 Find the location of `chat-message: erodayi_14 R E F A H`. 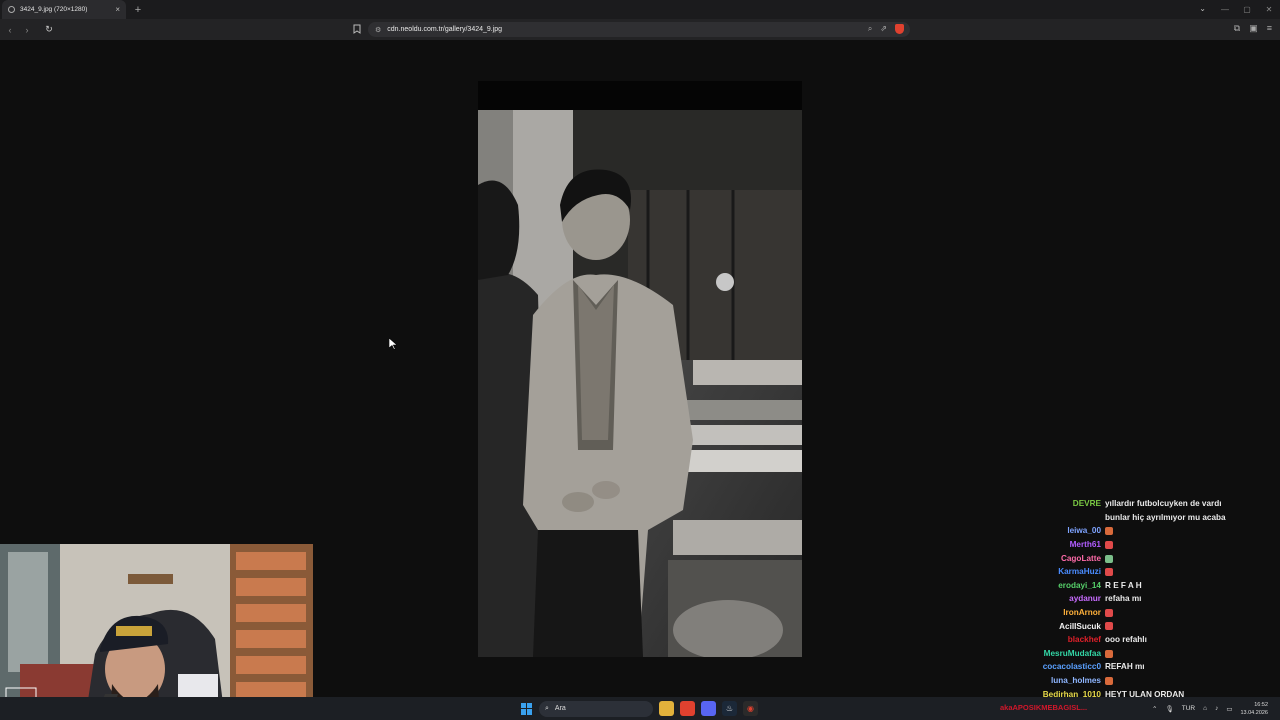

chat-message: erodayi_14 R E F A H is located at coordinates (1115, 586).